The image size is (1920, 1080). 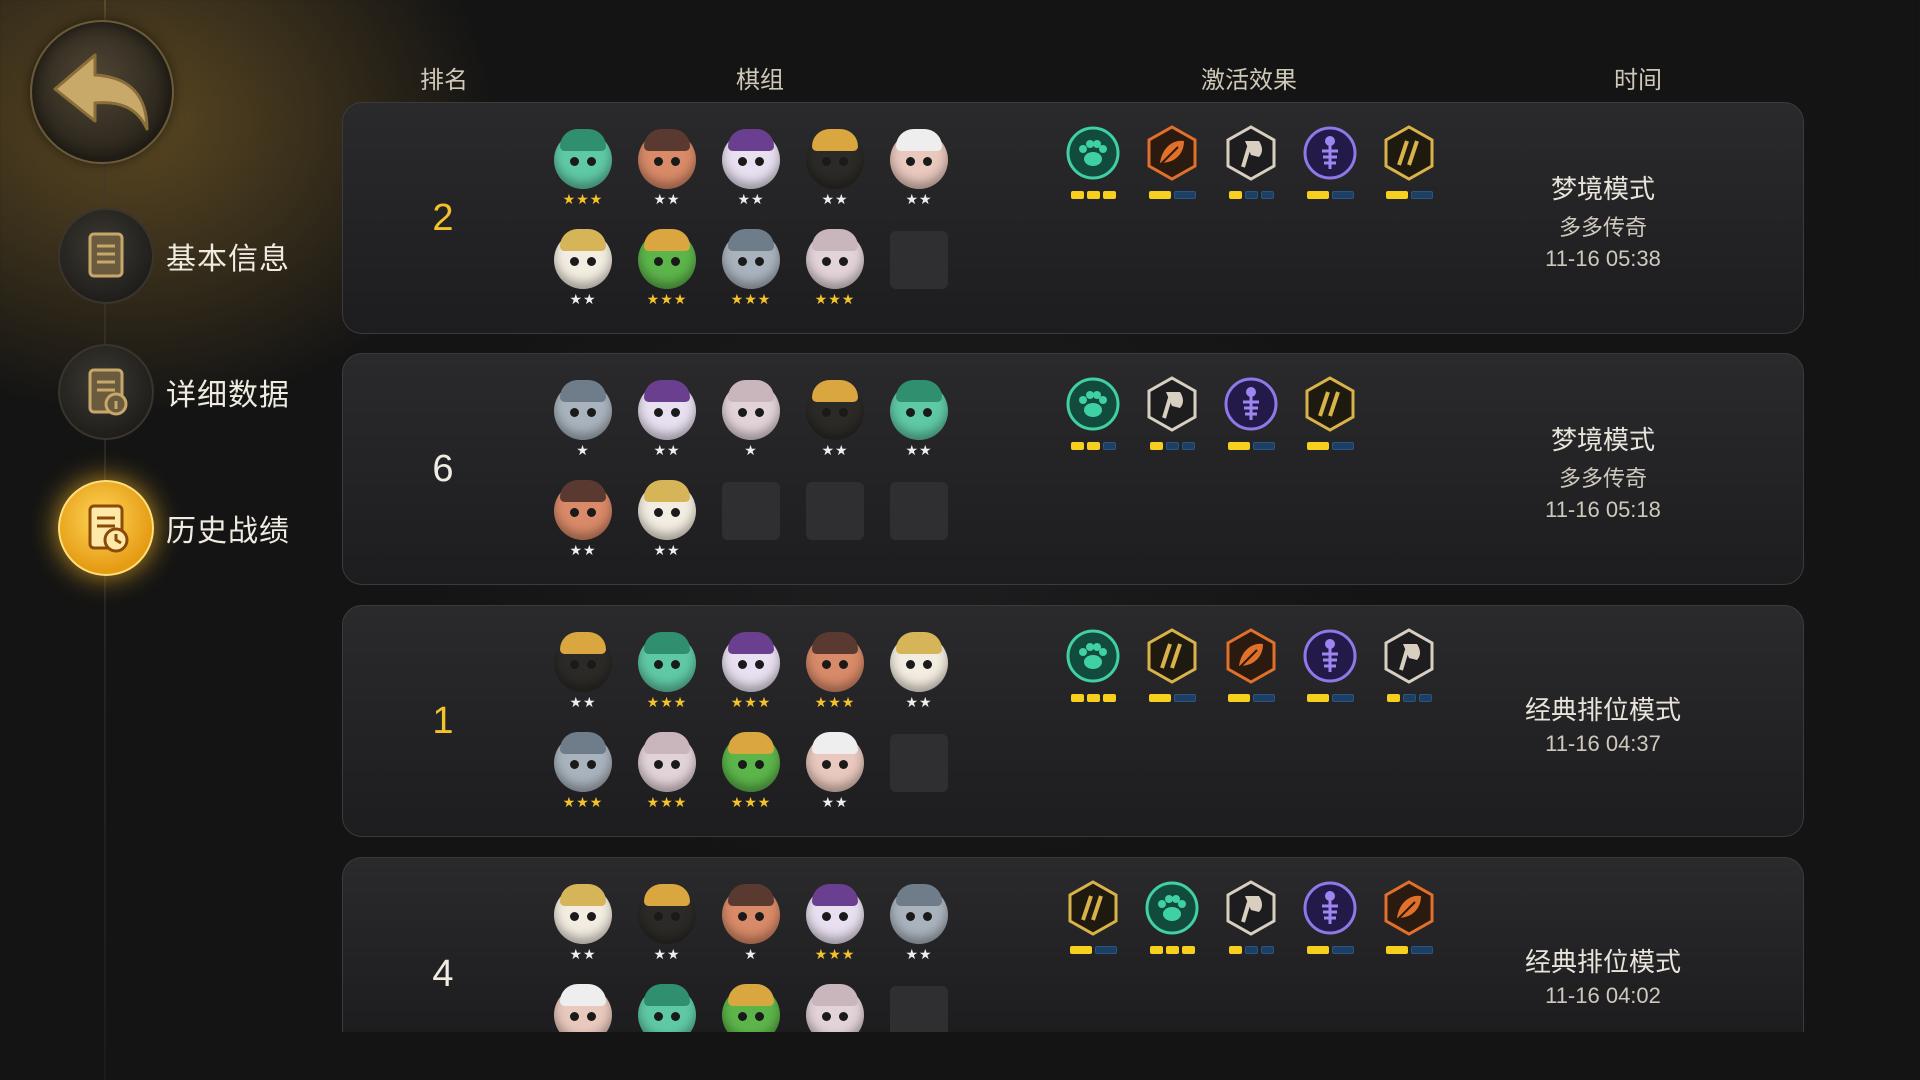 What do you see at coordinates (228, 395) in the screenshot?
I see `nav-item-label: 详细数据` at bounding box center [228, 395].